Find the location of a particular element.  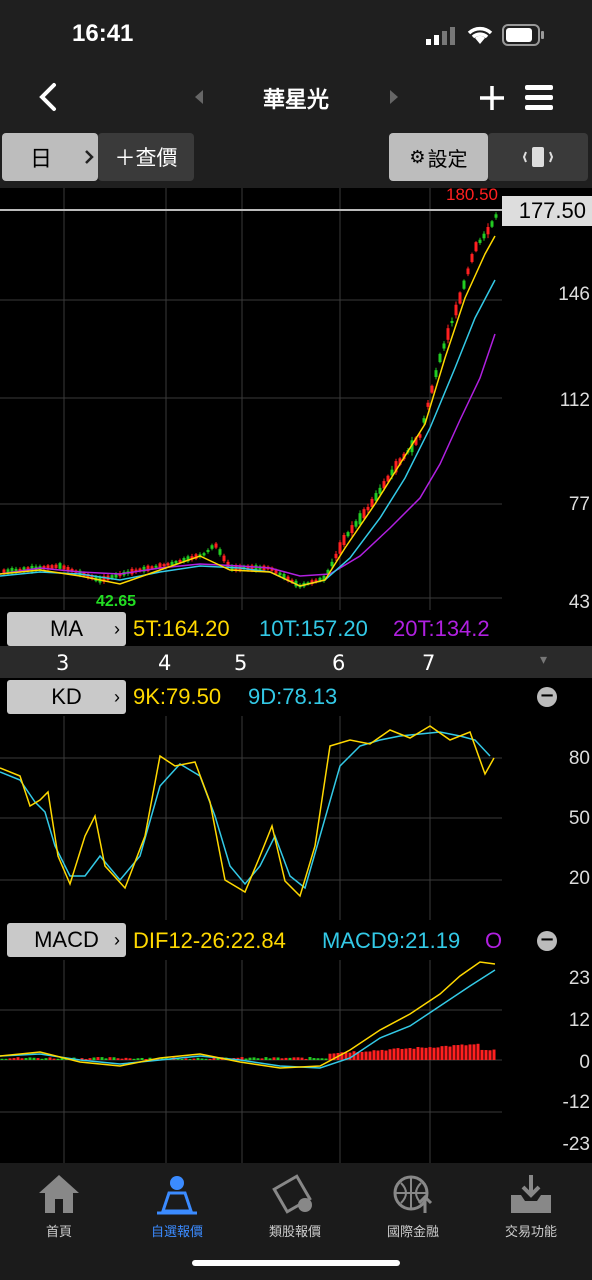

add-icon is located at coordinates (492, 98).